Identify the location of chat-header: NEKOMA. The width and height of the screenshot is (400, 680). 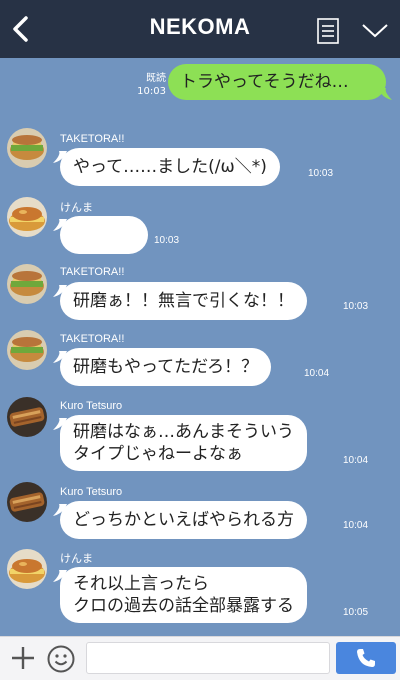
(200, 29).